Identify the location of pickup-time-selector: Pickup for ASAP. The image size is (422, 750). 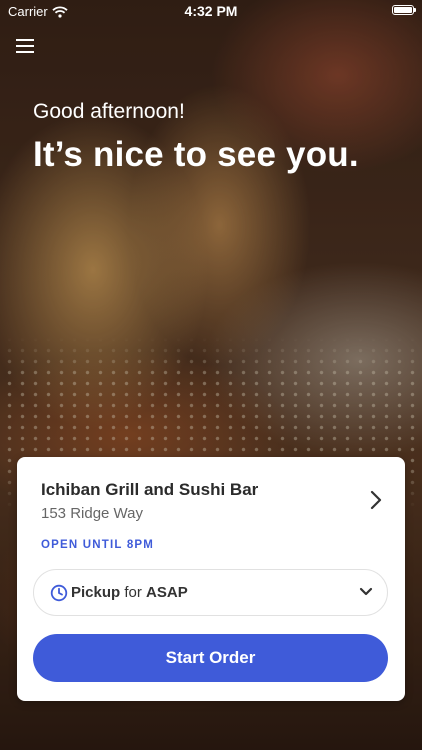
(210, 592).